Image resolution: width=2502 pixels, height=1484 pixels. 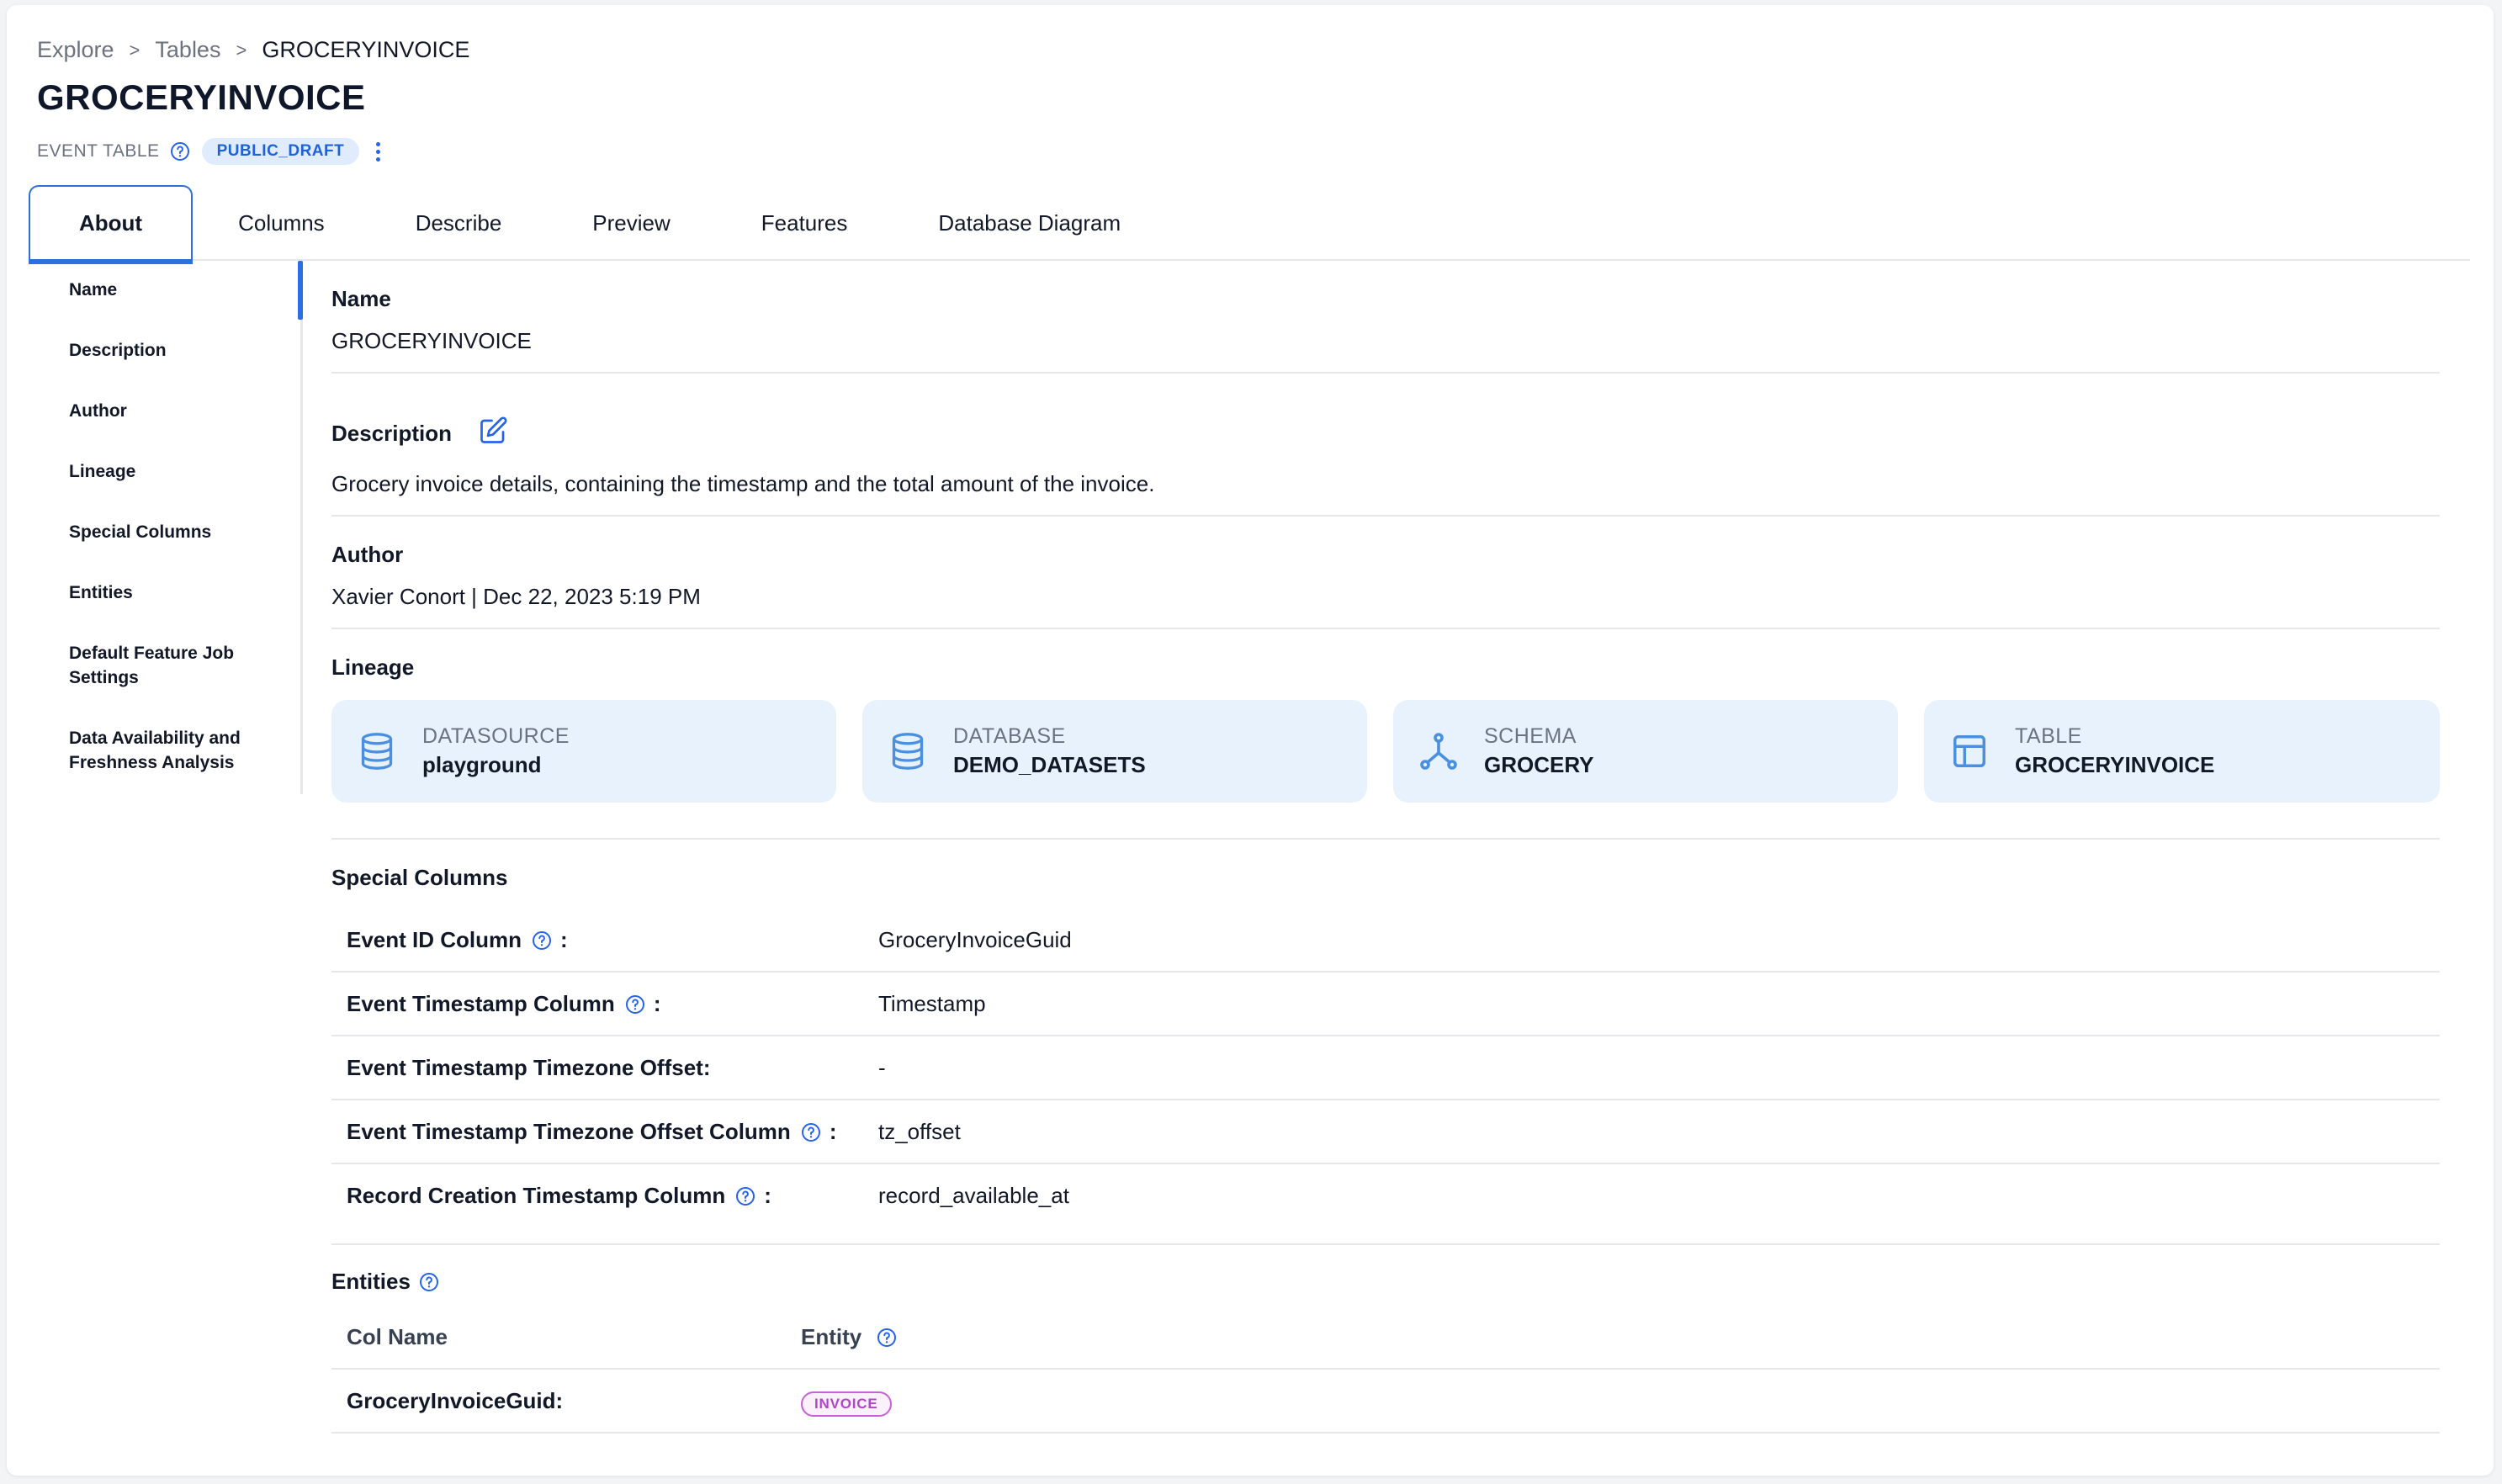 I want to click on tab-preview: Preview, so click(x=631, y=223).